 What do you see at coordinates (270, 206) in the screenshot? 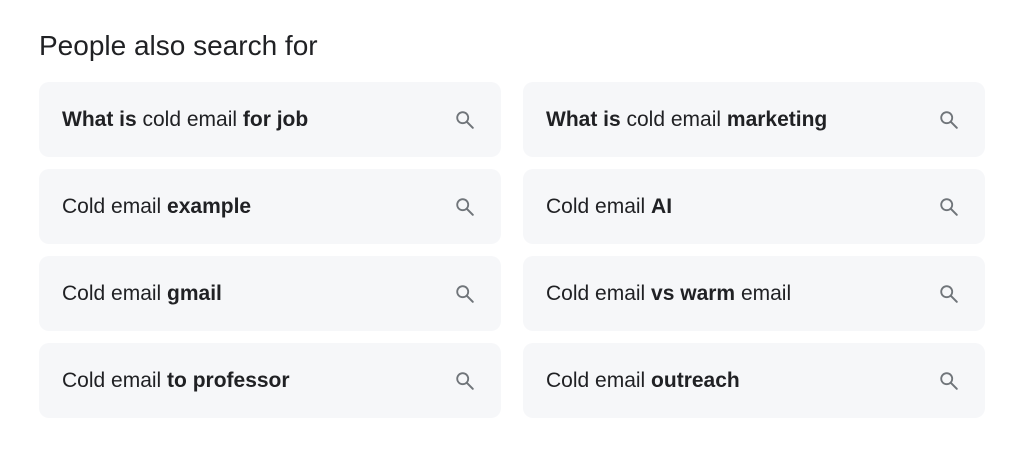
I see `related-search-chip-3: Cold email example` at bounding box center [270, 206].